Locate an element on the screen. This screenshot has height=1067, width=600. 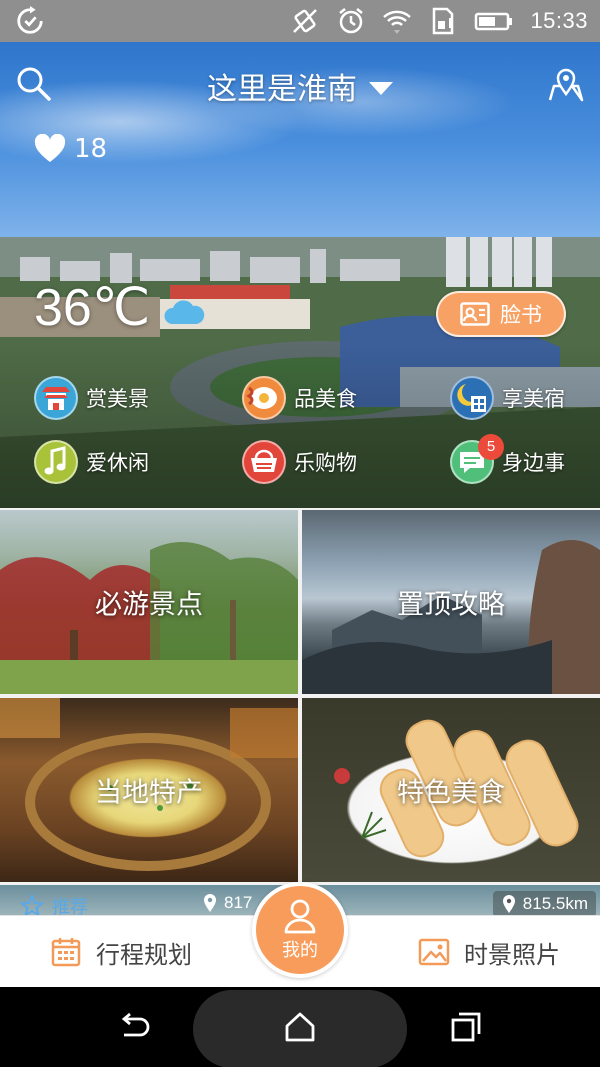
tab-trip-planning: 行程规划 is located at coordinates (121, 952).